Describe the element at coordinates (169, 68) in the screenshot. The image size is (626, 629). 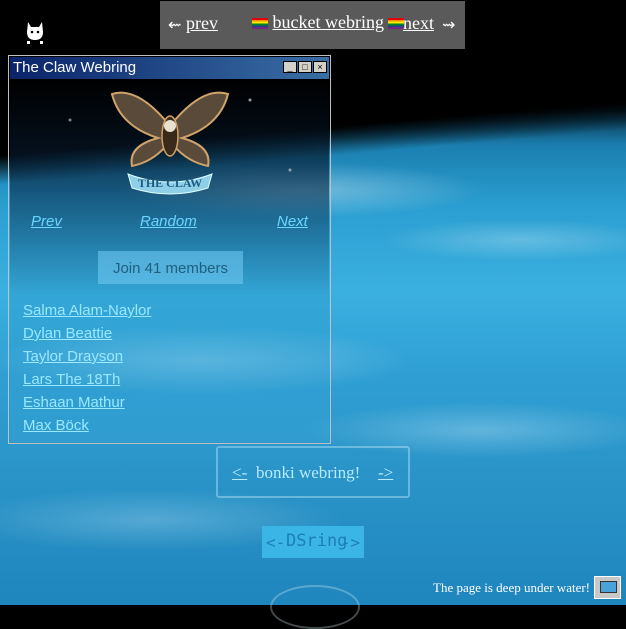
I see `window-titlebar: The Claw Webring _ □ ×` at that location.